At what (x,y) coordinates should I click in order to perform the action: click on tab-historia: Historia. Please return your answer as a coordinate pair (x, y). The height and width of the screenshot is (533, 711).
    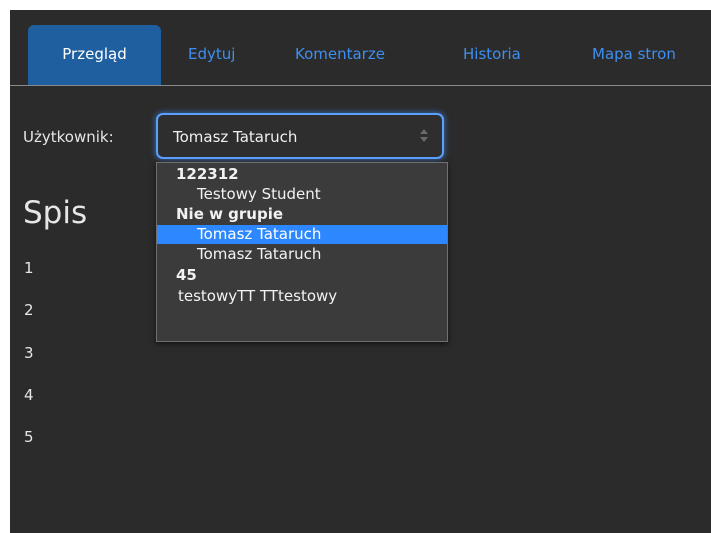
    Looking at the image, I should click on (492, 55).